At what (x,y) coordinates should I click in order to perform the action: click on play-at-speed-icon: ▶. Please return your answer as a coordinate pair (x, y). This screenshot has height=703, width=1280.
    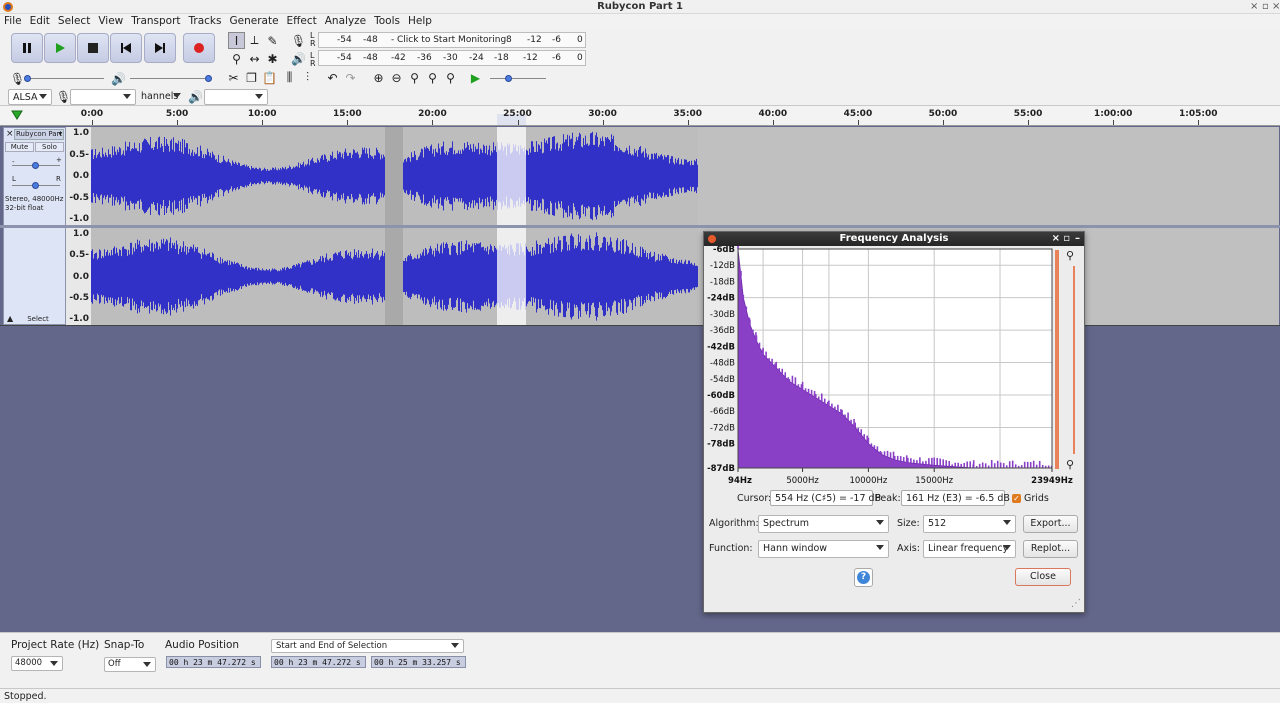
    Looking at the image, I should click on (475, 77).